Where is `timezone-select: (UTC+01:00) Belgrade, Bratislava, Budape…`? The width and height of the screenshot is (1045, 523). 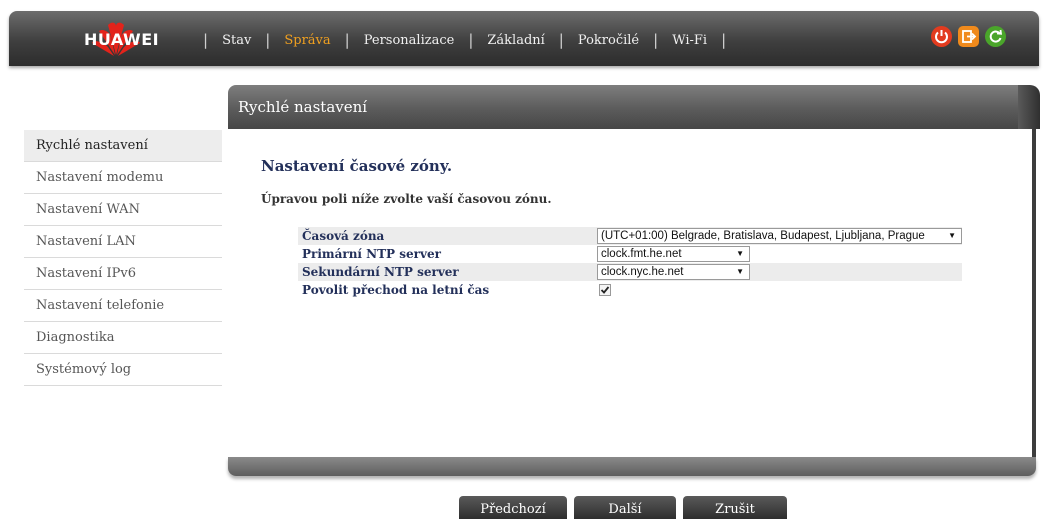
timezone-select: (UTC+01:00) Belgrade, Bratislava, Budape… is located at coordinates (779, 236).